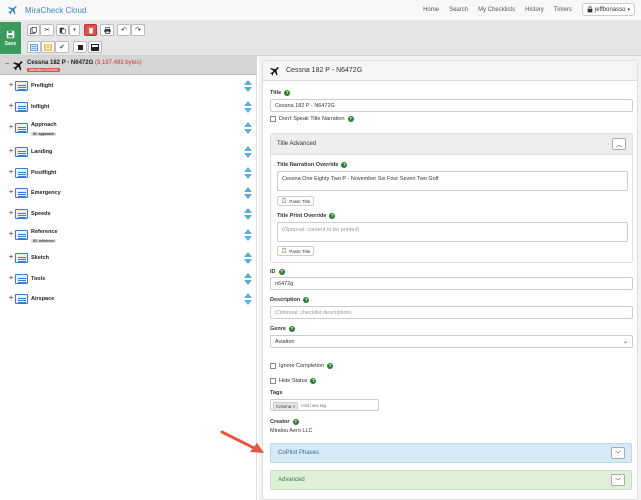 The height and width of the screenshot is (500, 641). I want to click on nav-my-checklists: My Checklists, so click(496, 10).